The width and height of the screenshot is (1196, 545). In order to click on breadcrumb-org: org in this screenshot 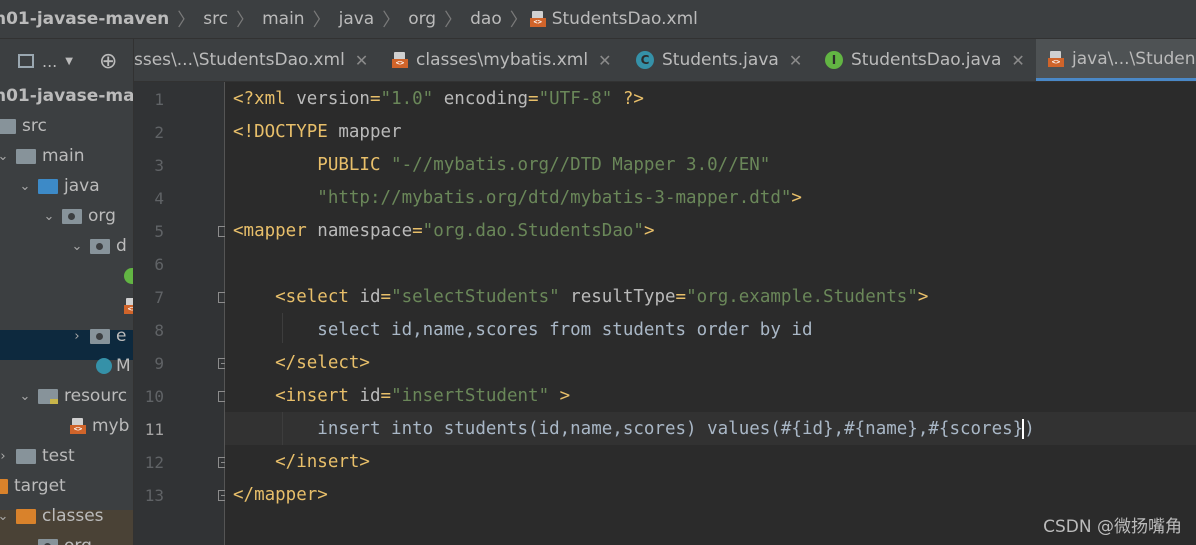, I will do `click(422, 19)`.